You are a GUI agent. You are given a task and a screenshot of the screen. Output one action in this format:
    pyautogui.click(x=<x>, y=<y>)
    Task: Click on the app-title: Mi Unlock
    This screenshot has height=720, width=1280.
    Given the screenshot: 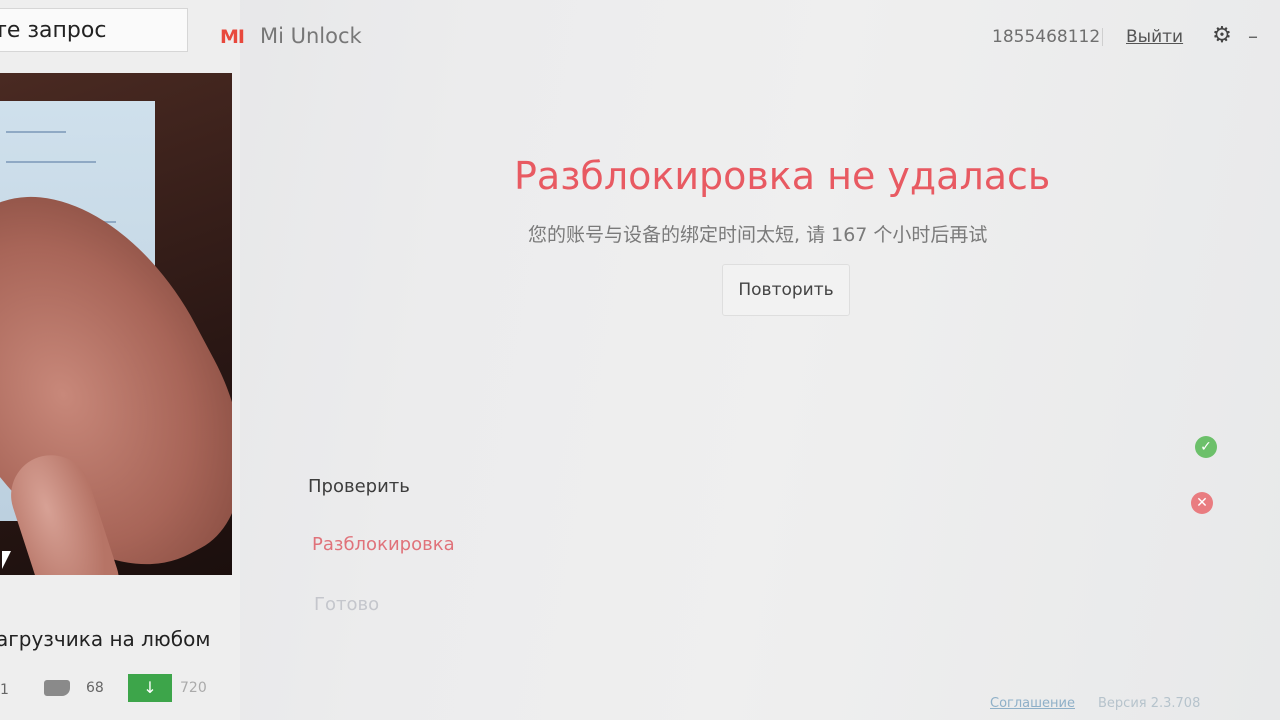 What is the action you would take?
    pyautogui.click(x=311, y=36)
    